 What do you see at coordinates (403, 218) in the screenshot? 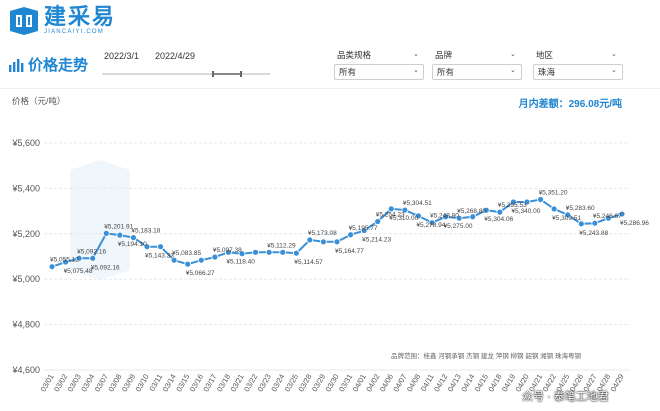
I see `data-label: ¥5,310.00` at bounding box center [403, 218].